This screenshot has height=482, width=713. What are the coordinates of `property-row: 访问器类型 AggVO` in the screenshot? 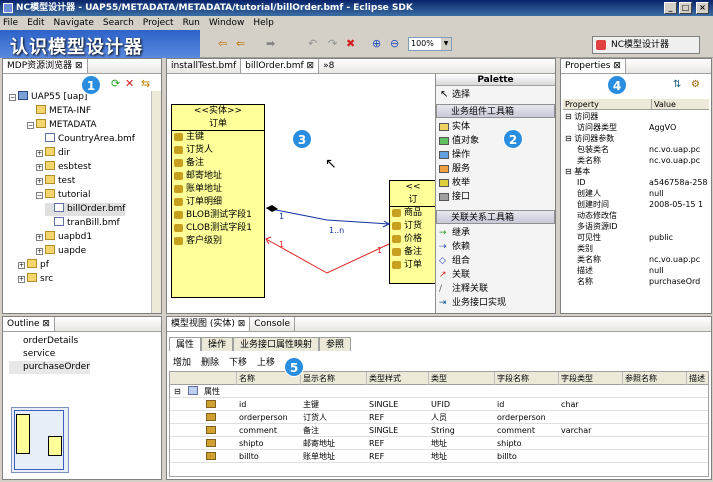 It's located at (636, 127).